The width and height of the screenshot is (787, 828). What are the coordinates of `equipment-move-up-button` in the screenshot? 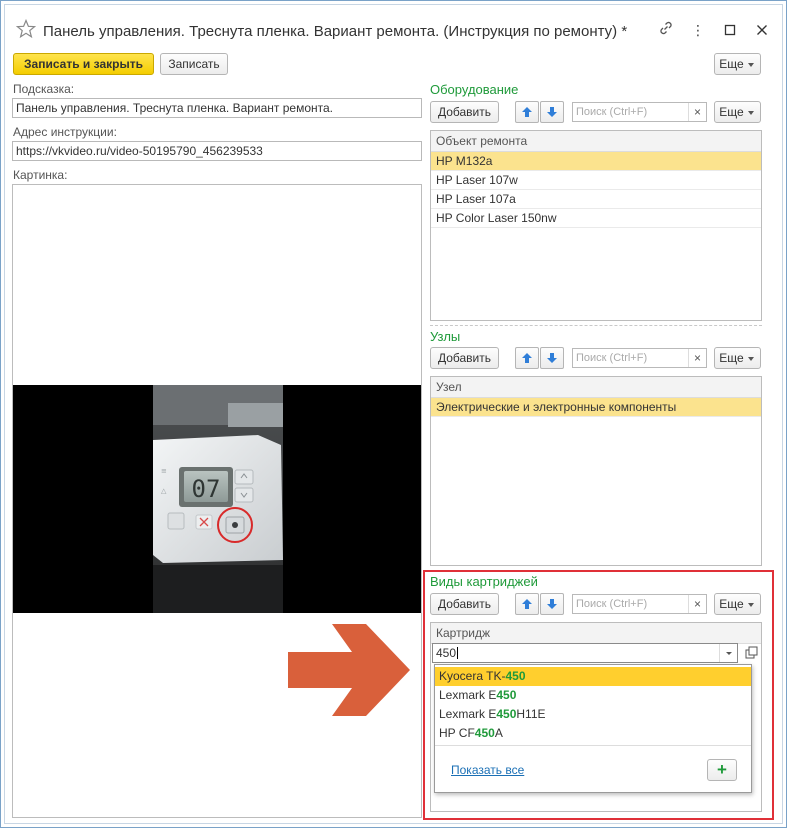 It's located at (527, 112).